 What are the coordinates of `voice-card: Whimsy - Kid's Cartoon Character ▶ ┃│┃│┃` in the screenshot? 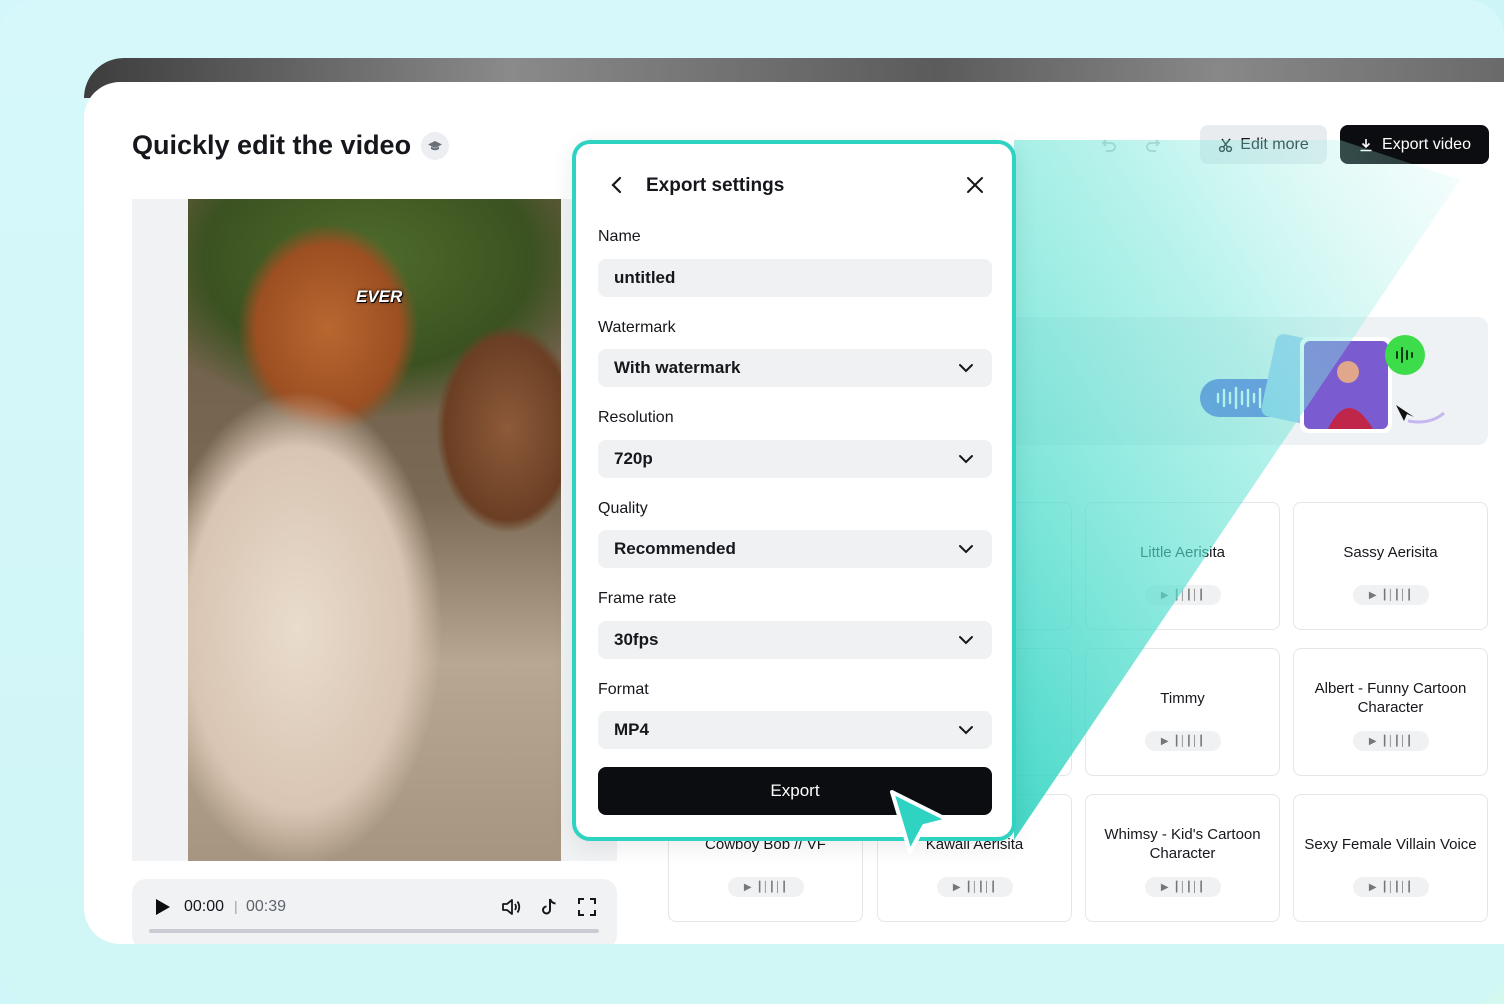 It's located at (1182, 858).